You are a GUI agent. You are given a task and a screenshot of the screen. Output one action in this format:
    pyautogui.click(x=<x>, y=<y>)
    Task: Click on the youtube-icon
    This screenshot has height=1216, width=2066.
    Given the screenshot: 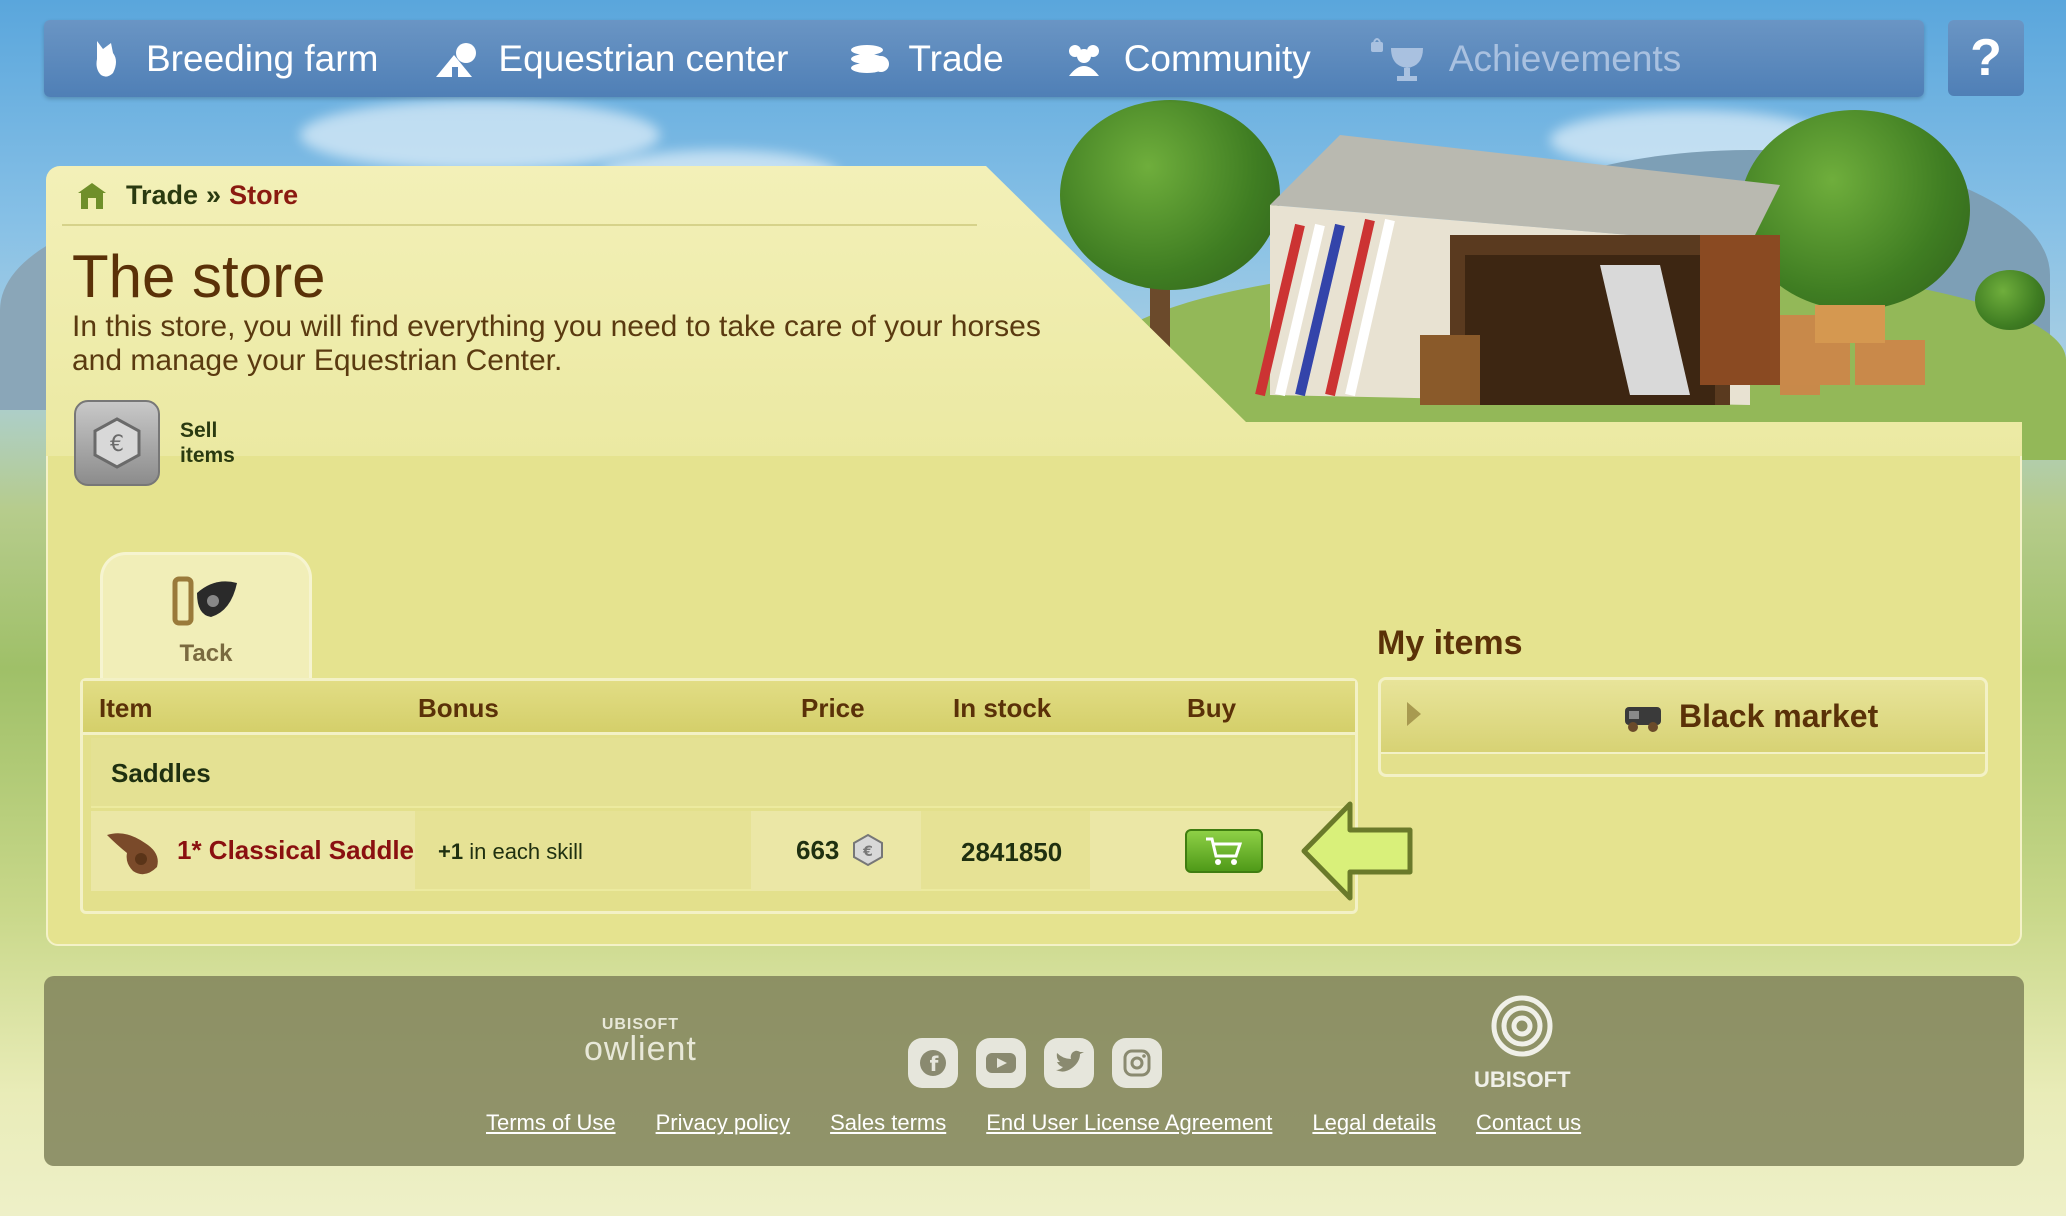 What is the action you would take?
    pyautogui.click(x=1001, y=1063)
    